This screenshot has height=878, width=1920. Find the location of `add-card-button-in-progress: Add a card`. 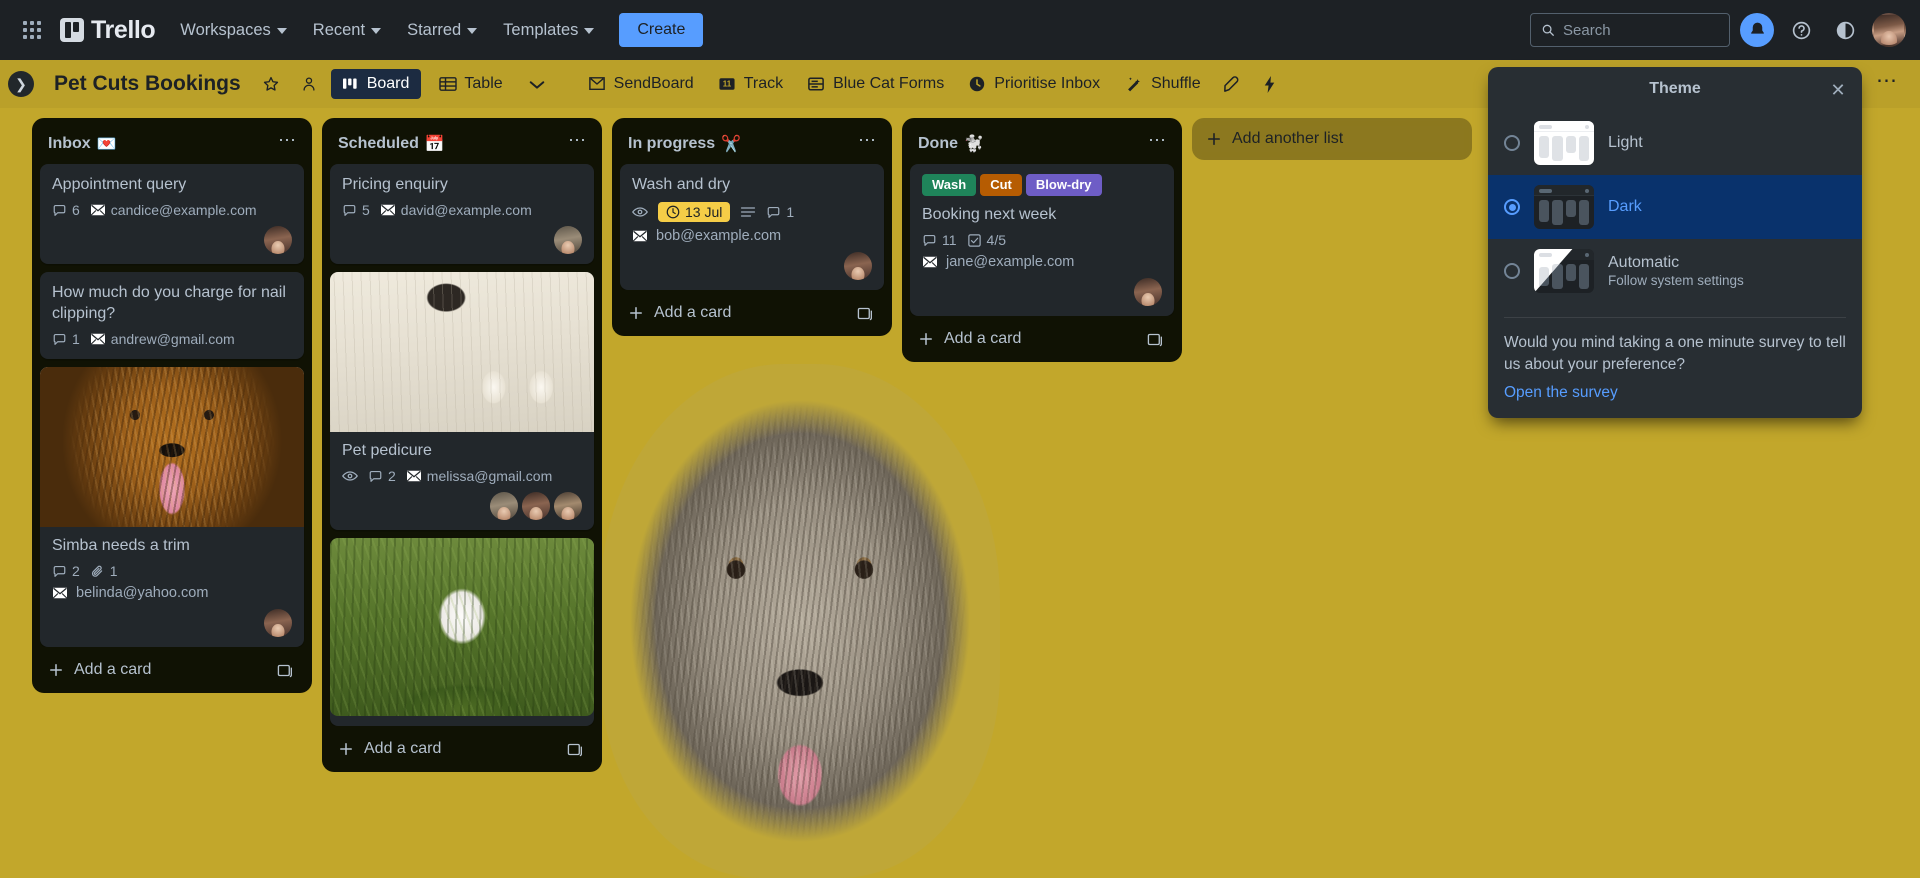

add-card-button-in-progress: Add a card is located at coordinates (754, 311).